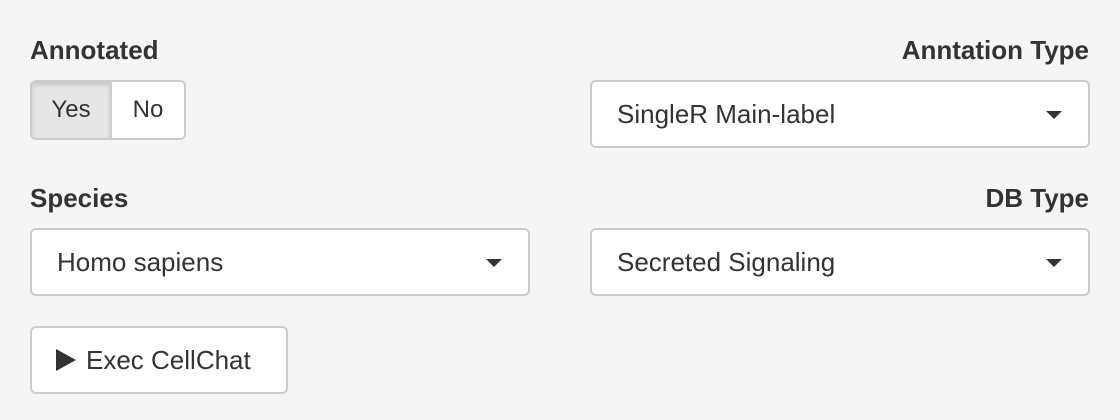  I want to click on annotated-yes-button: Yes, so click(72, 110).